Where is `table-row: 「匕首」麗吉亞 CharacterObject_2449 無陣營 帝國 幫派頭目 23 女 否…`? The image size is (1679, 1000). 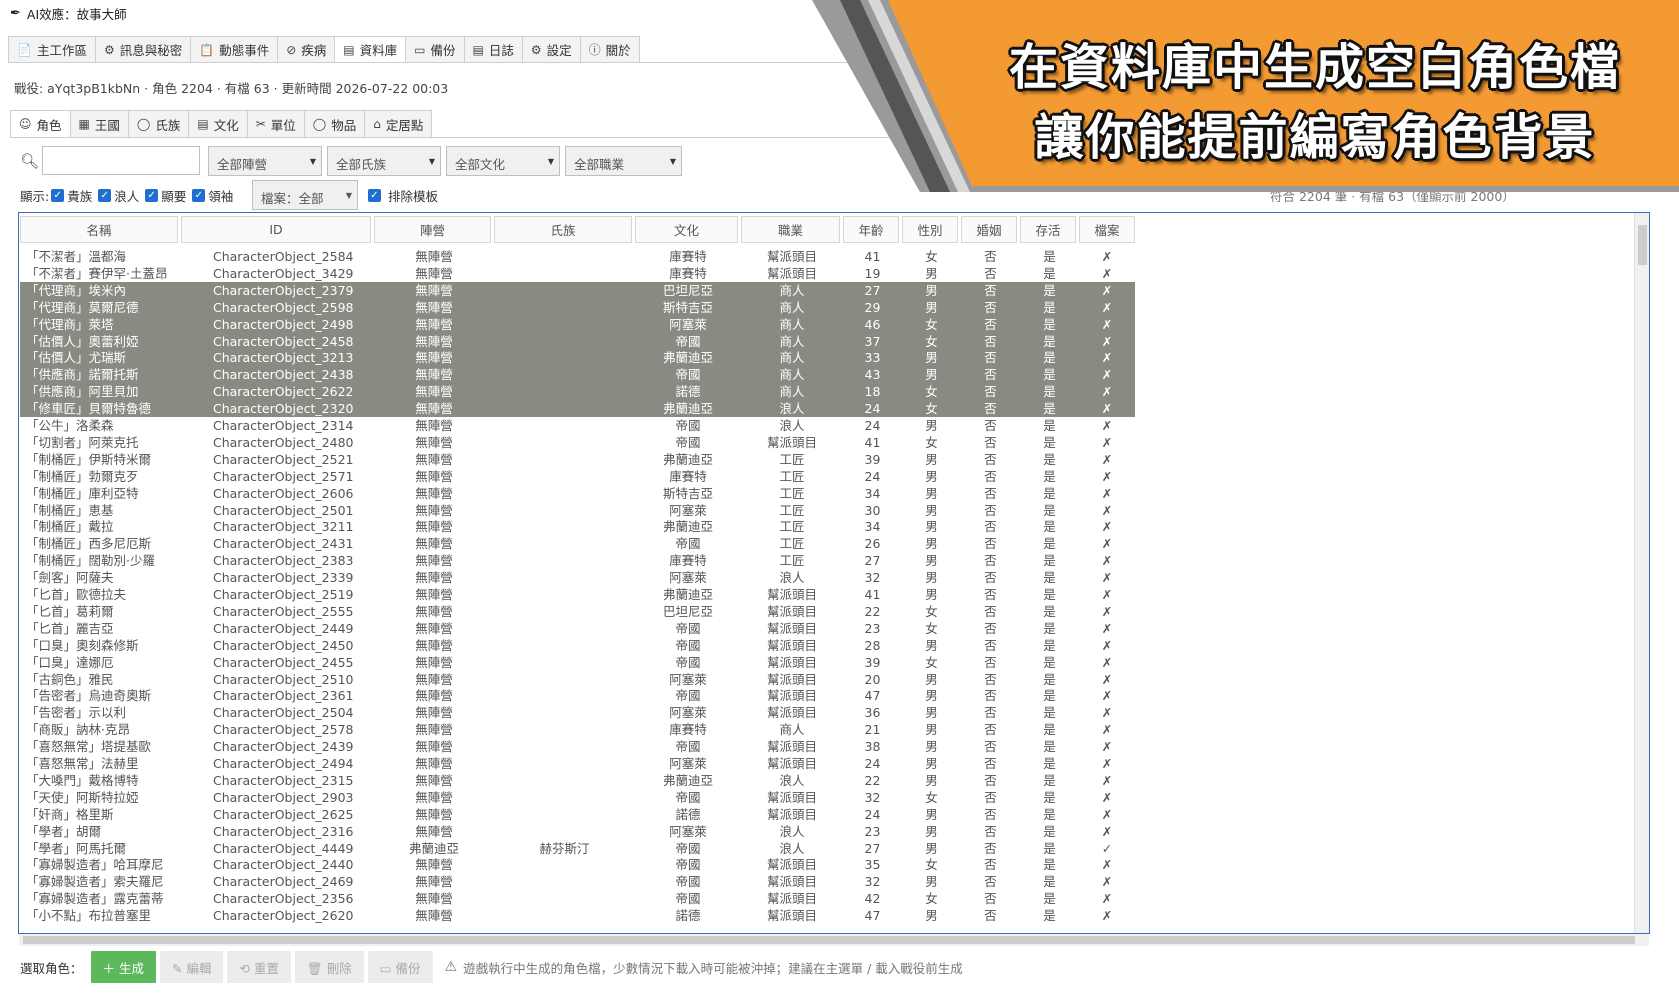
table-row: 「匕首」麗吉亞 CharacterObject_2449 無陣營 帝國 幫派頭目 23 女 否… is located at coordinates (577, 628).